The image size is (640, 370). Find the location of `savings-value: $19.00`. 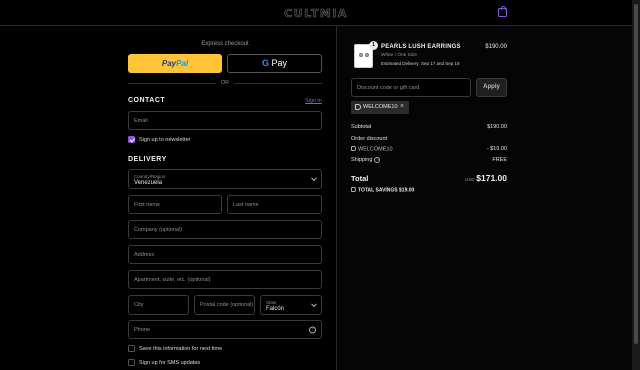

savings-value: $19.00 is located at coordinates (407, 190).